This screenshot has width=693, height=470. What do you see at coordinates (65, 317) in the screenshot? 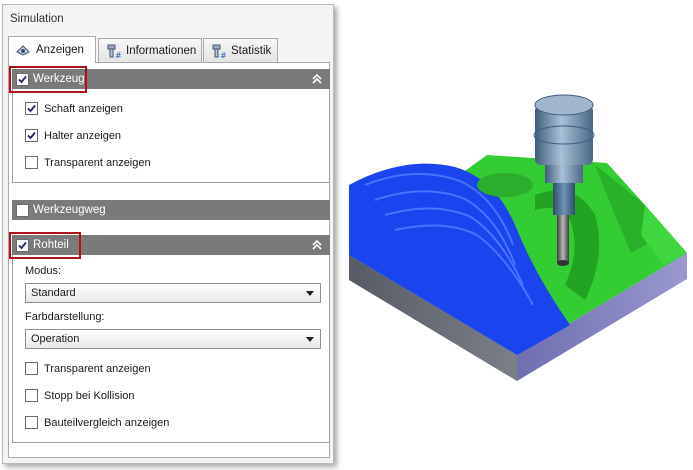
I see `farbdarstellung-label: Farbdarstellung:` at bounding box center [65, 317].